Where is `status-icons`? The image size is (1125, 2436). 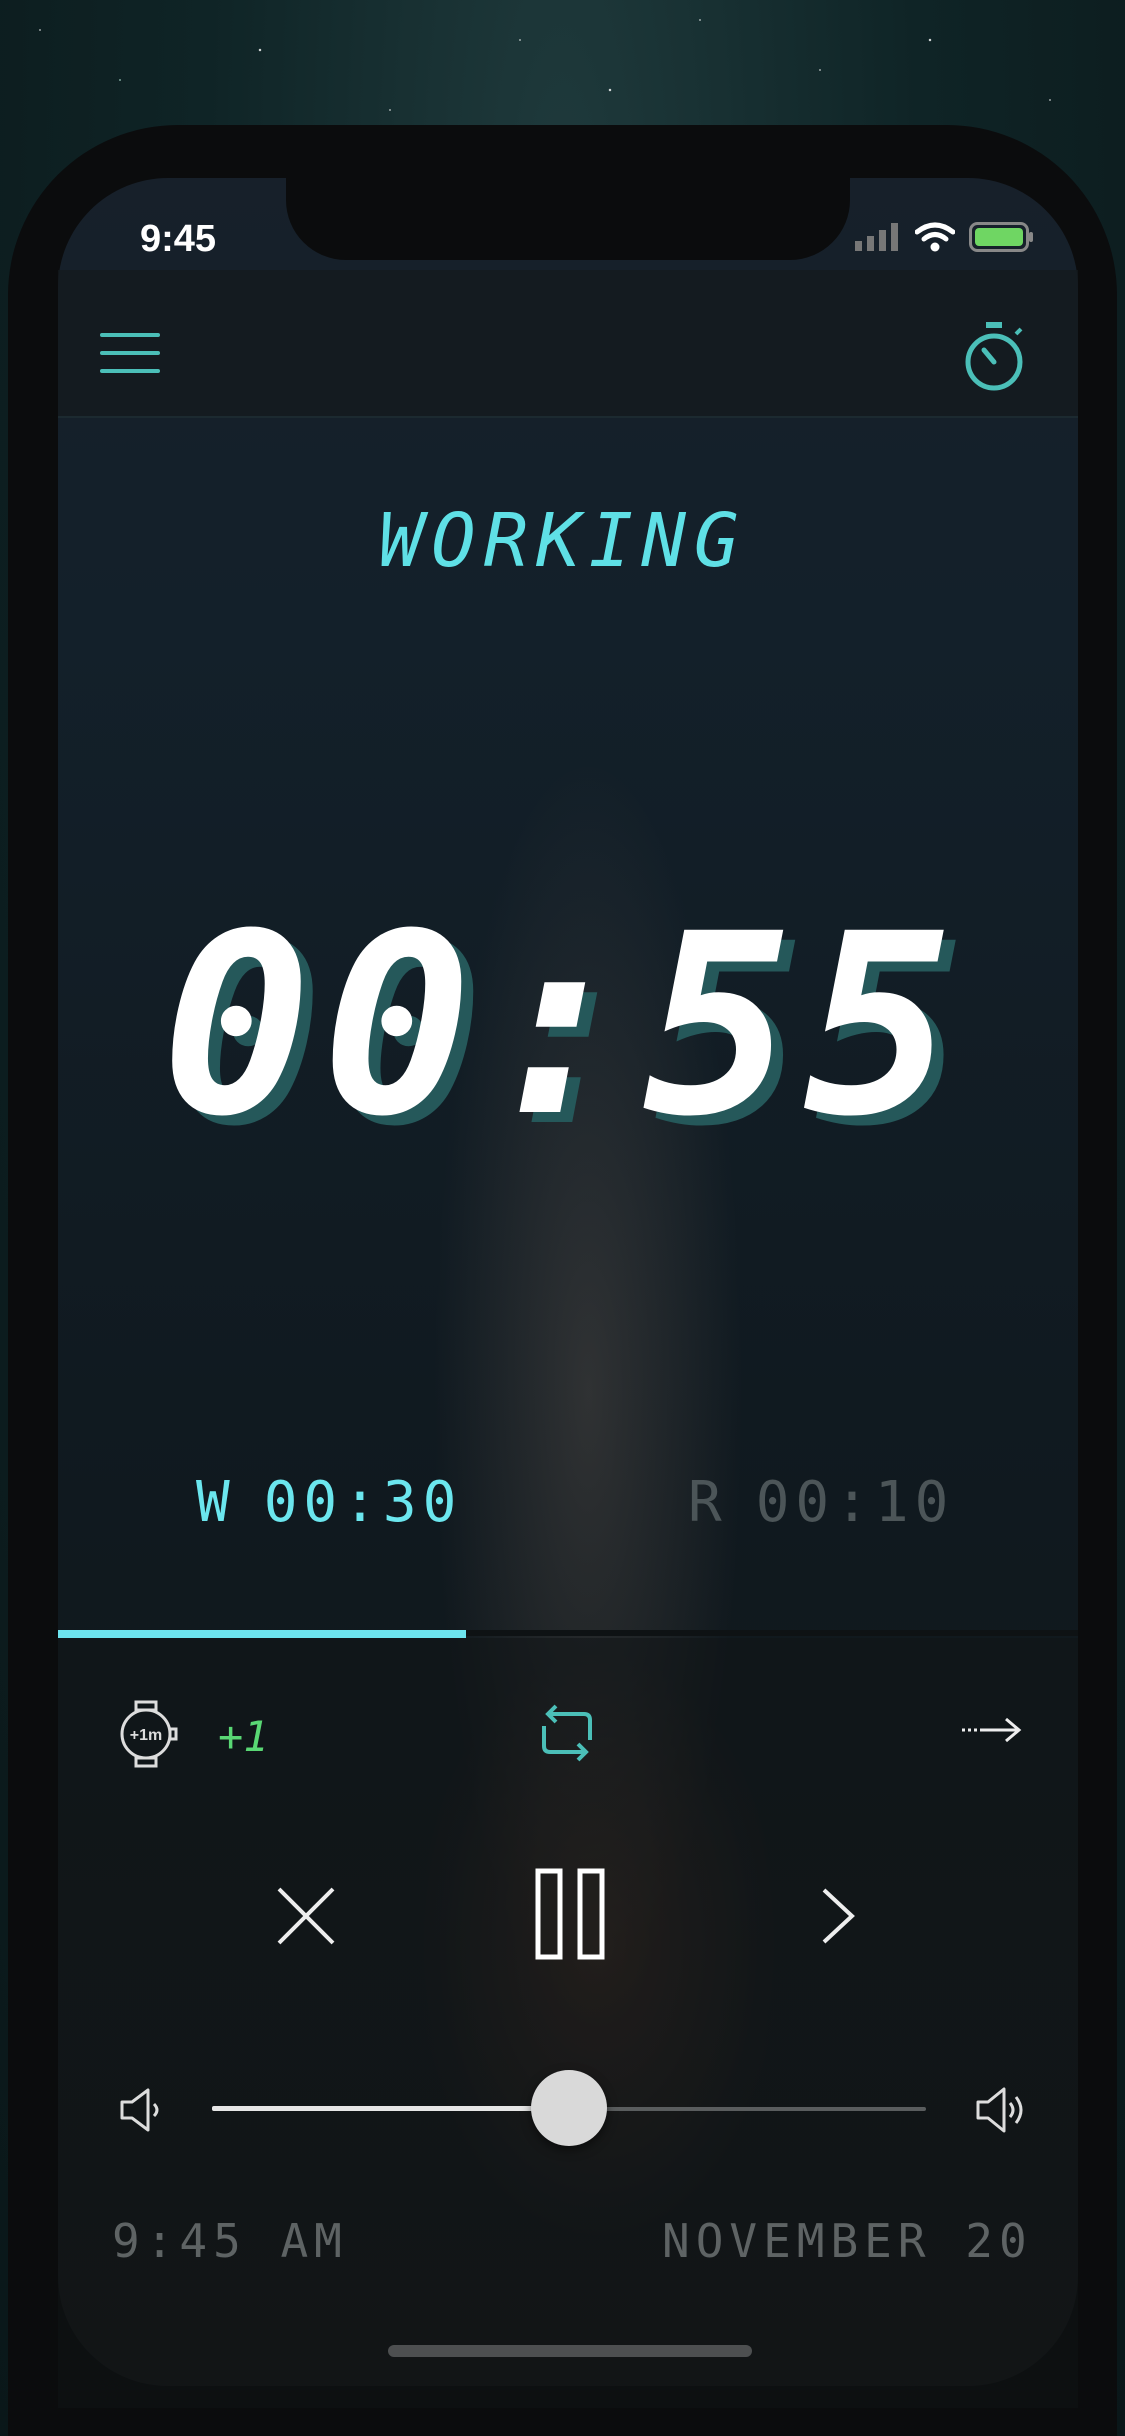
status-icons is located at coordinates (945, 237).